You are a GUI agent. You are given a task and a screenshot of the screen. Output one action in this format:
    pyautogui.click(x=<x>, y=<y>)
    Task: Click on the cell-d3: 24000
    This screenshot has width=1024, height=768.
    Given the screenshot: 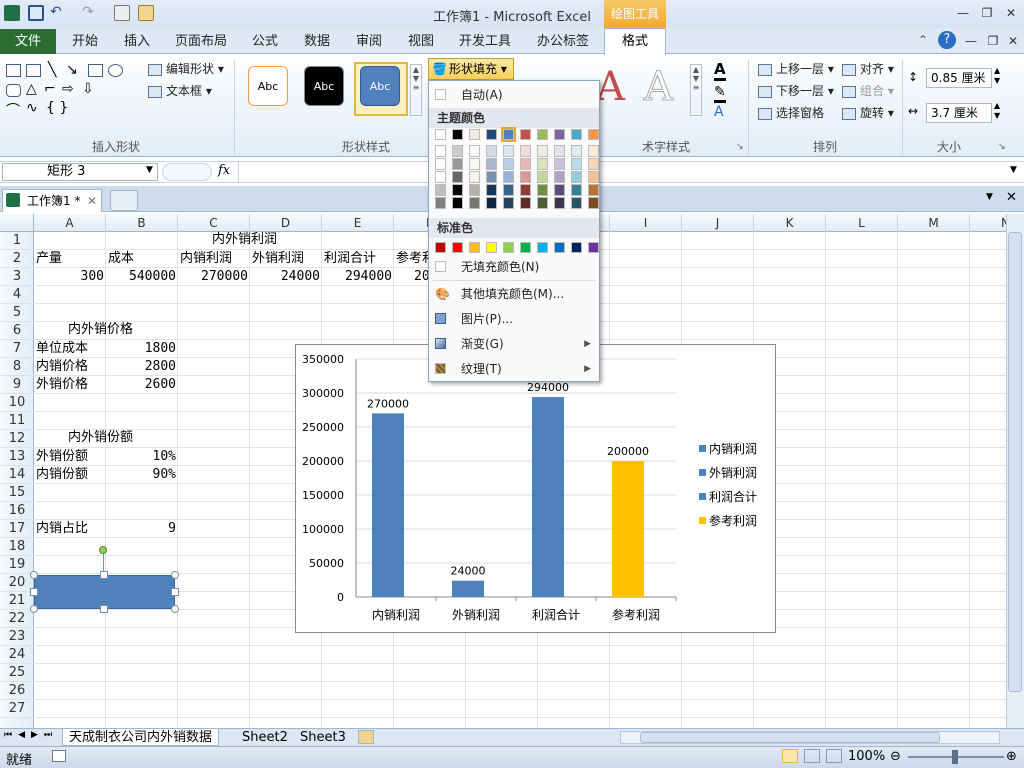 What is the action you would take?
    pyautogui.click(x=285, y=277)
    